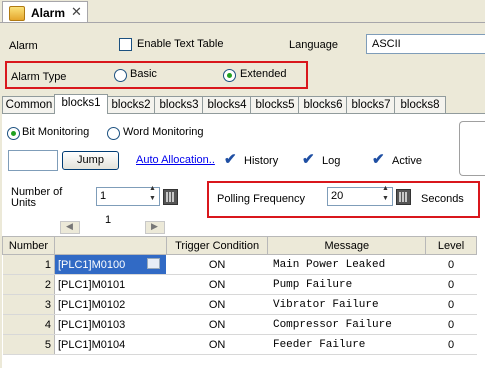 The height and width of the screenshot is (368, 485). What do you see at coordinates (347, 245) in the screenshot?
I see `header-message: Message` at bounding box center [347, 245].